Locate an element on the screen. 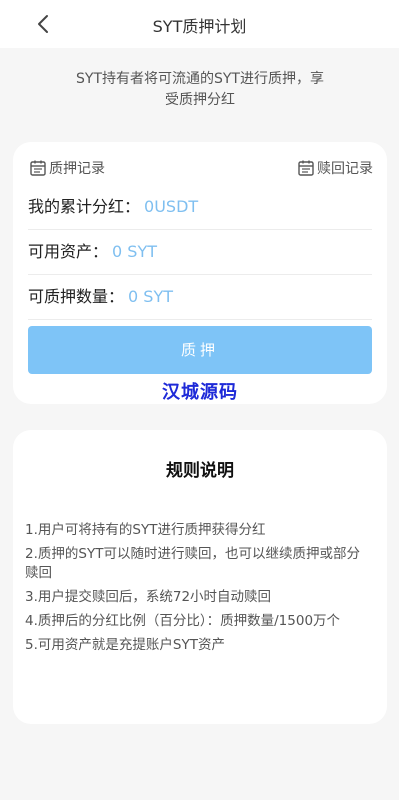 The image size is (399, 800). pledge-button: 质押 is located at coordinates (200, 350).